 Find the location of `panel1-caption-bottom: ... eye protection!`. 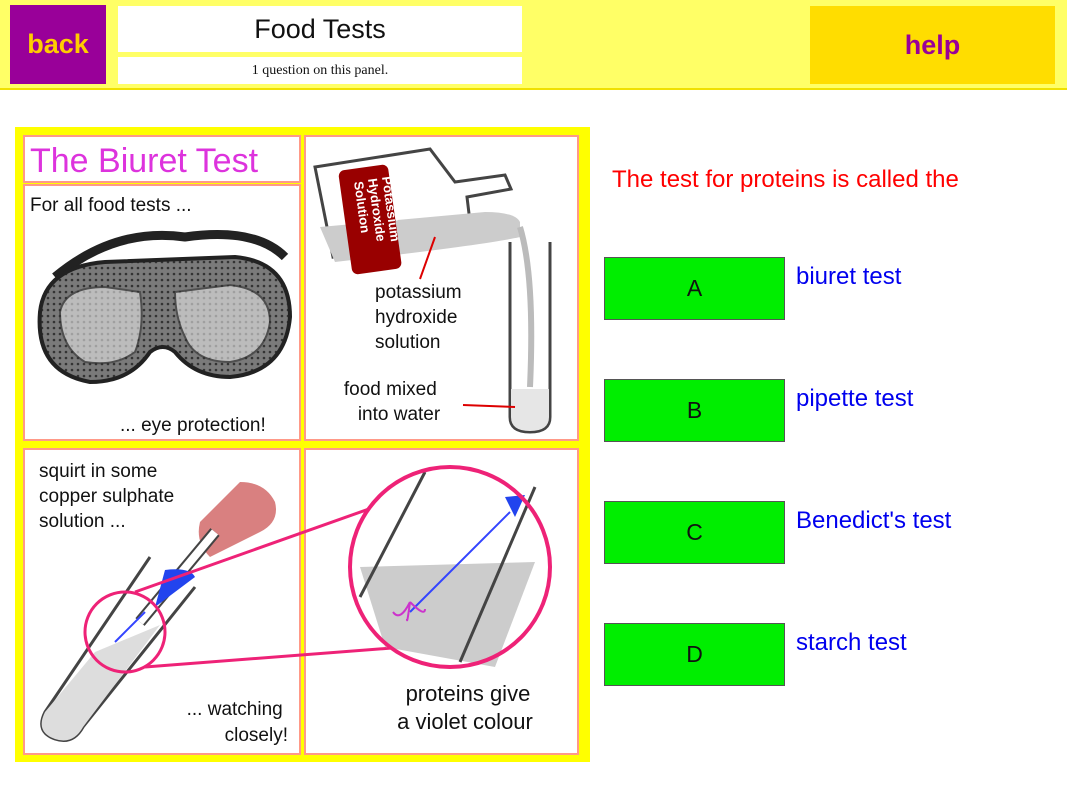

panel1-caption-bottom: ... eye protection! is located at coordinates (193, 425).